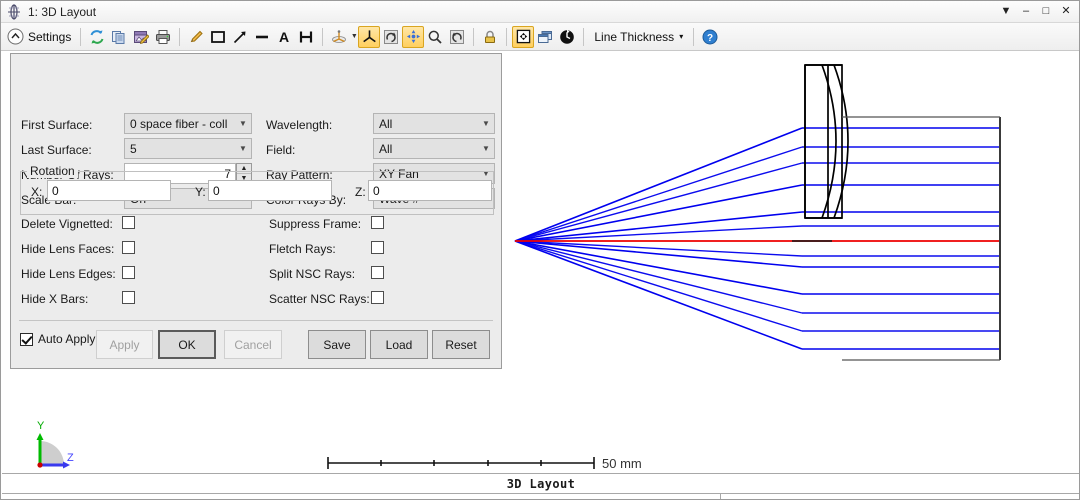 The image size is (1080, 500). Describe the element at coordinates (540, 496) in the screenshot. I see `status-bar` at that location.